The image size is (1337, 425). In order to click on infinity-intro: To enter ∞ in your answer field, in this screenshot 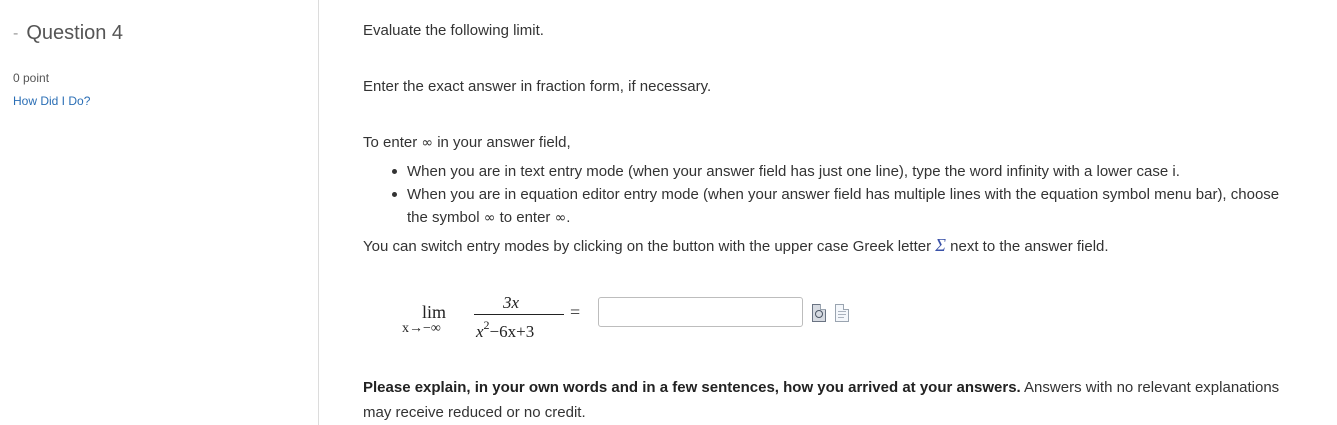, I will do `click(467, 142)`.